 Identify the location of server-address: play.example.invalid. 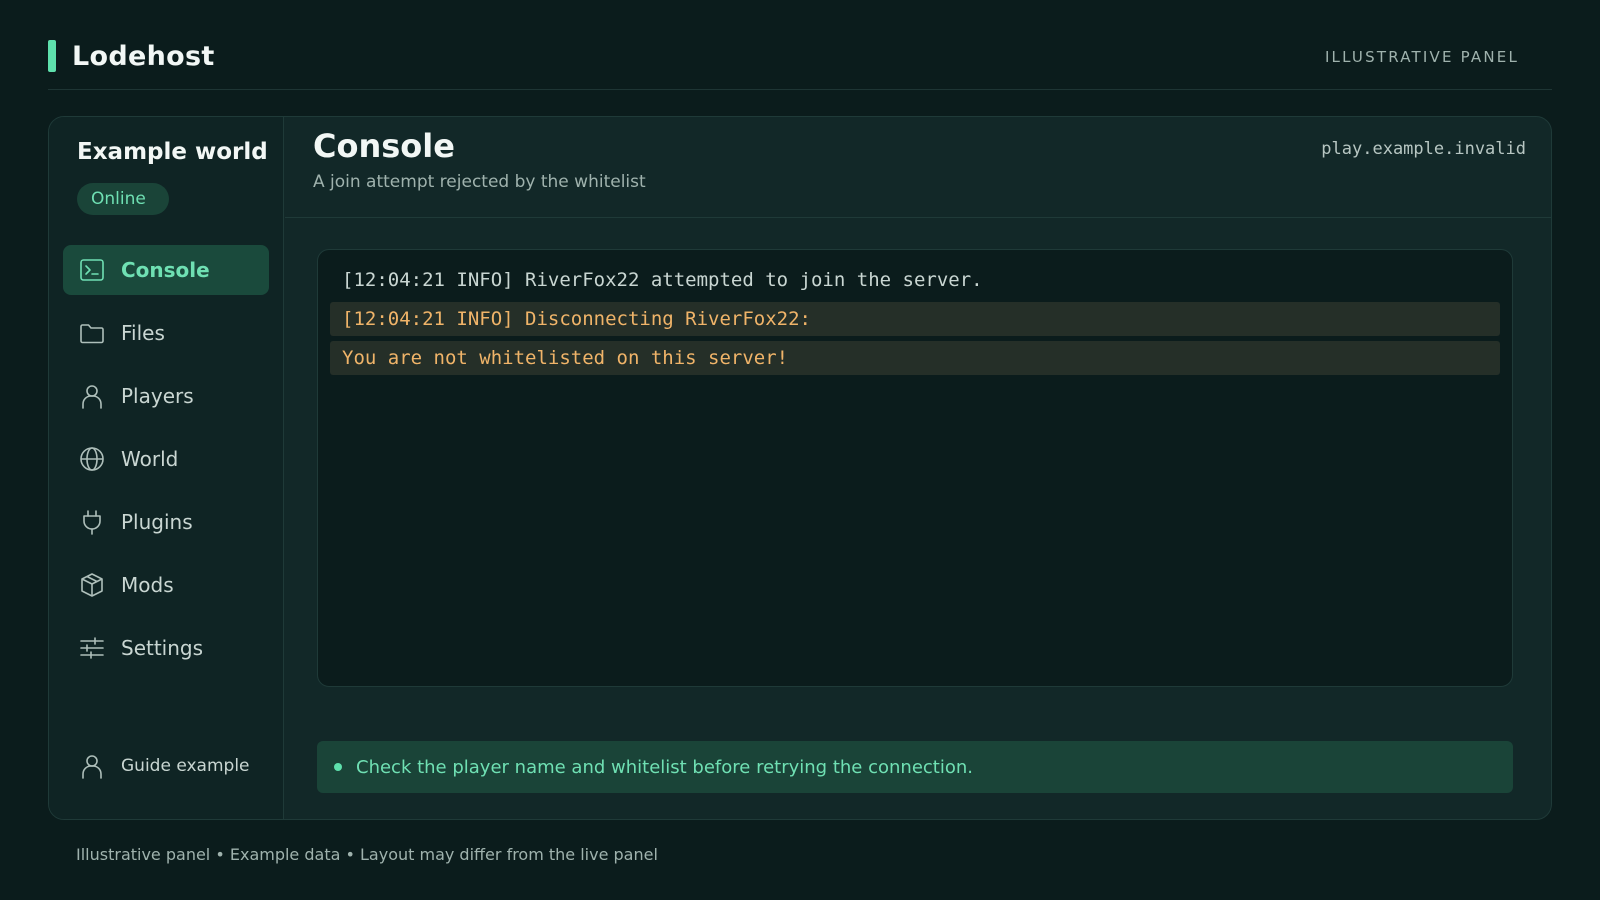
(1423, 149).